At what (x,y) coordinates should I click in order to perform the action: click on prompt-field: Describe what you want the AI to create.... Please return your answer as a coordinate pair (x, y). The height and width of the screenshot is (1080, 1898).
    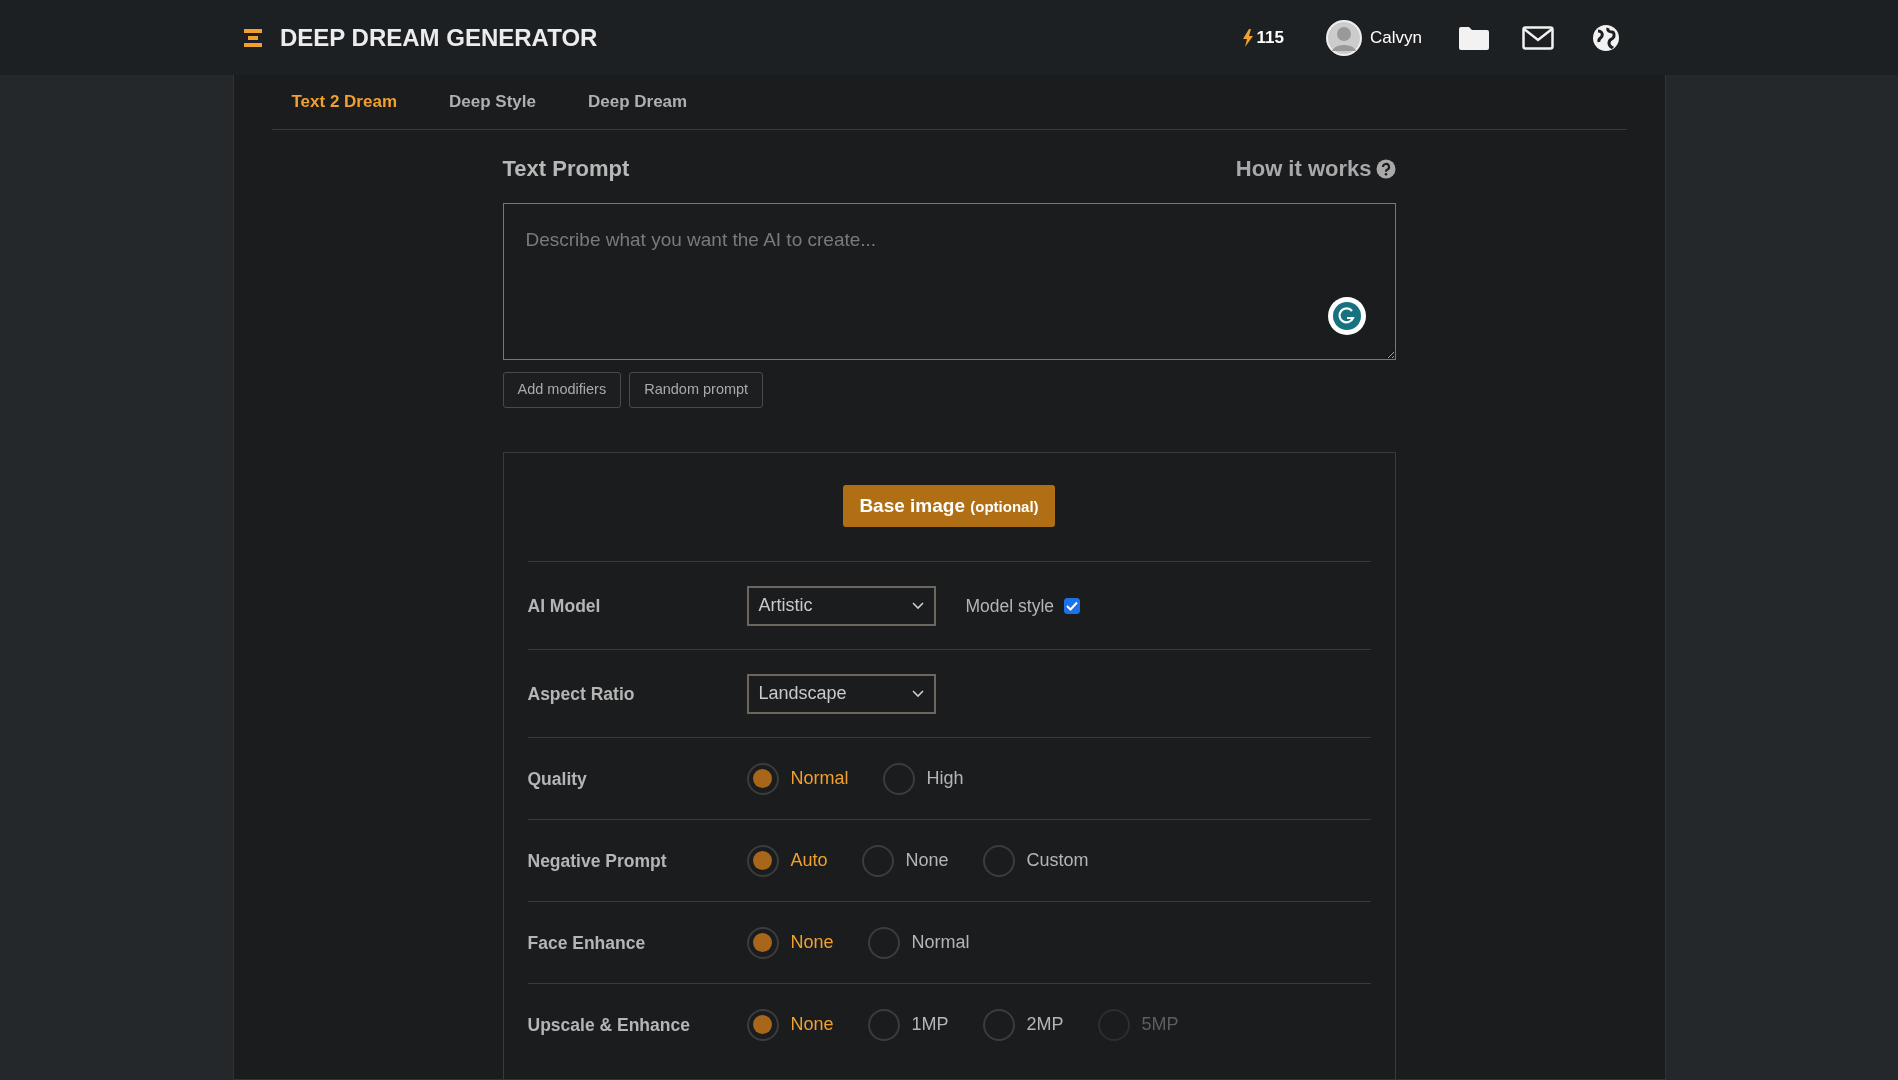
    Looking at the image, I should click on (949, 281).